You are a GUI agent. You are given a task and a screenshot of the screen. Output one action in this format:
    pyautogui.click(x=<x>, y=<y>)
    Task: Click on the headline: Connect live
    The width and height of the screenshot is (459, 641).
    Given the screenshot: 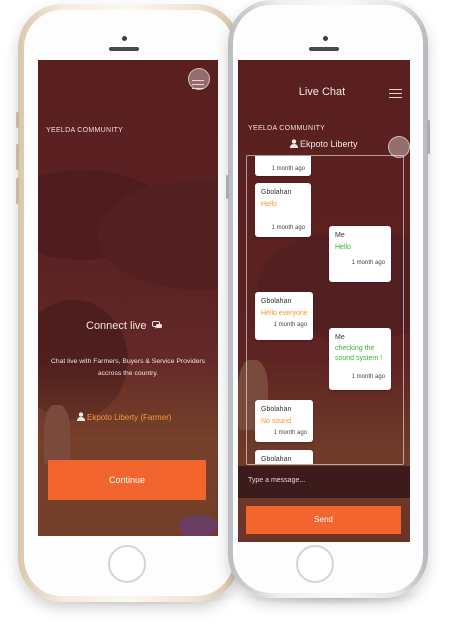 What is the action you would take?
    pyautogui.click(x=124, y=326)
    